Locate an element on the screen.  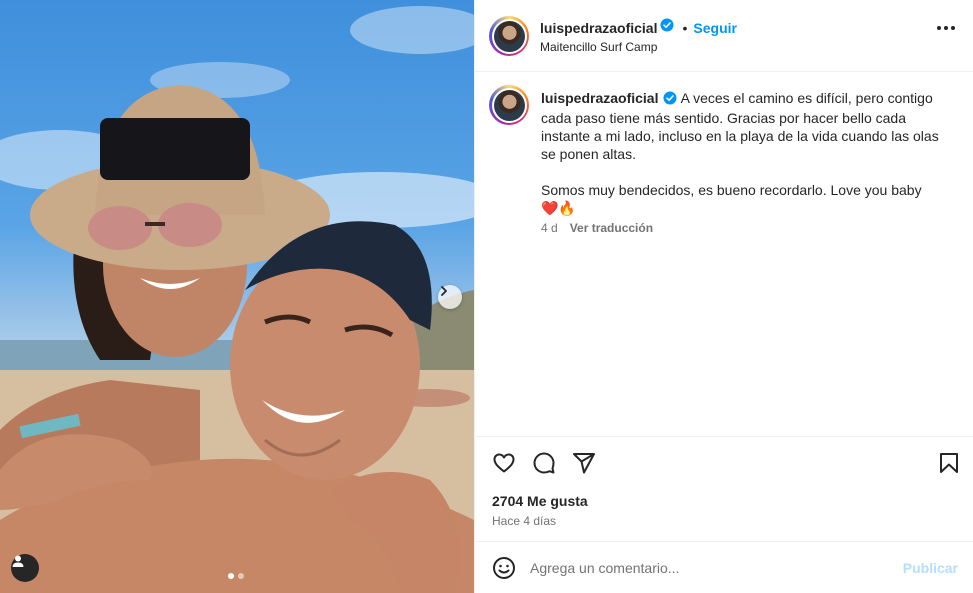
carousel-next-button is located at coordinates (450, 297).